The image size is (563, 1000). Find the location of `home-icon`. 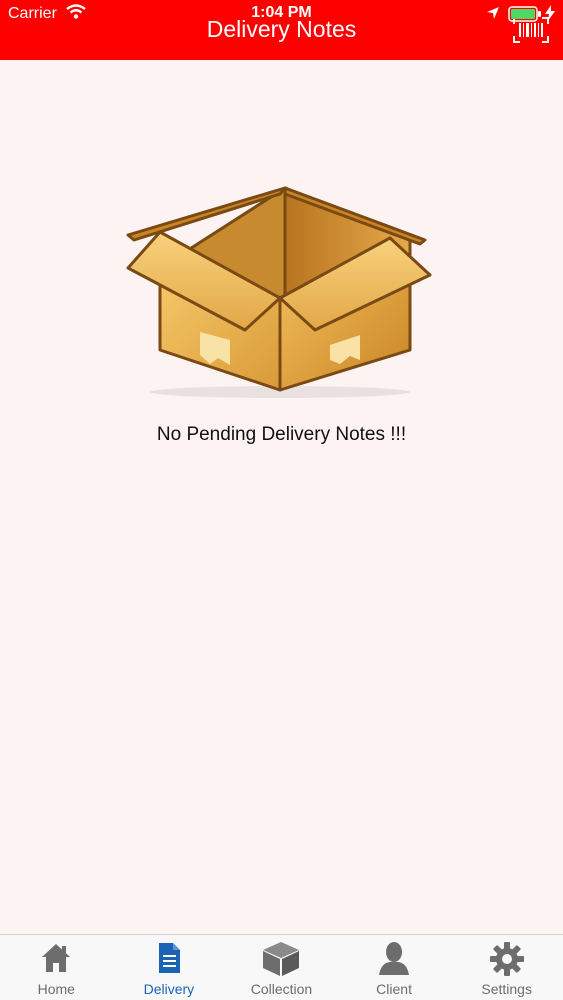

home-icon is located at coordinates (56, 958).